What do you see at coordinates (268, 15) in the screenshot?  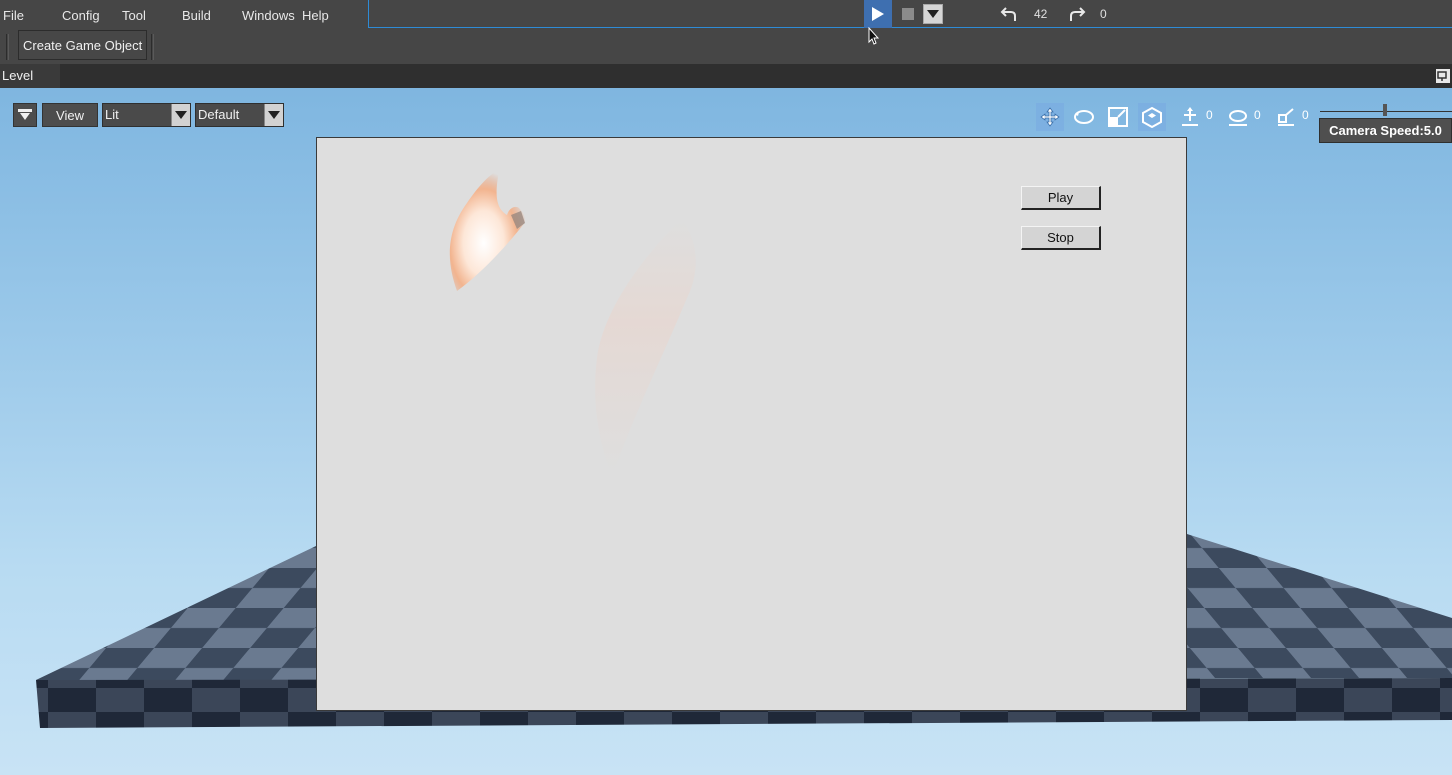 I see `menu-windows: Windows` at bounding box center [268, 15].